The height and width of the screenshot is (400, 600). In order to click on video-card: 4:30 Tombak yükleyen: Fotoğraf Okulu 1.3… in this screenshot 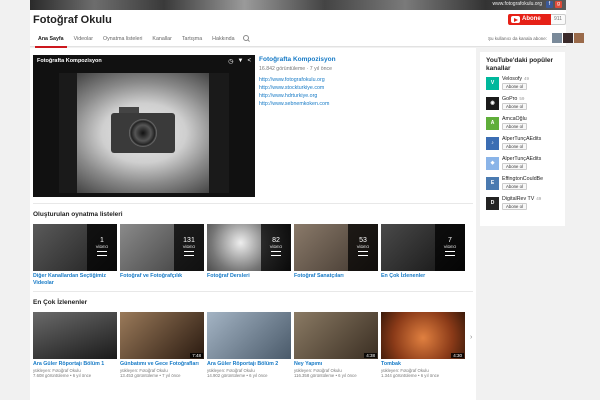, I will do `click(423, 345)`.